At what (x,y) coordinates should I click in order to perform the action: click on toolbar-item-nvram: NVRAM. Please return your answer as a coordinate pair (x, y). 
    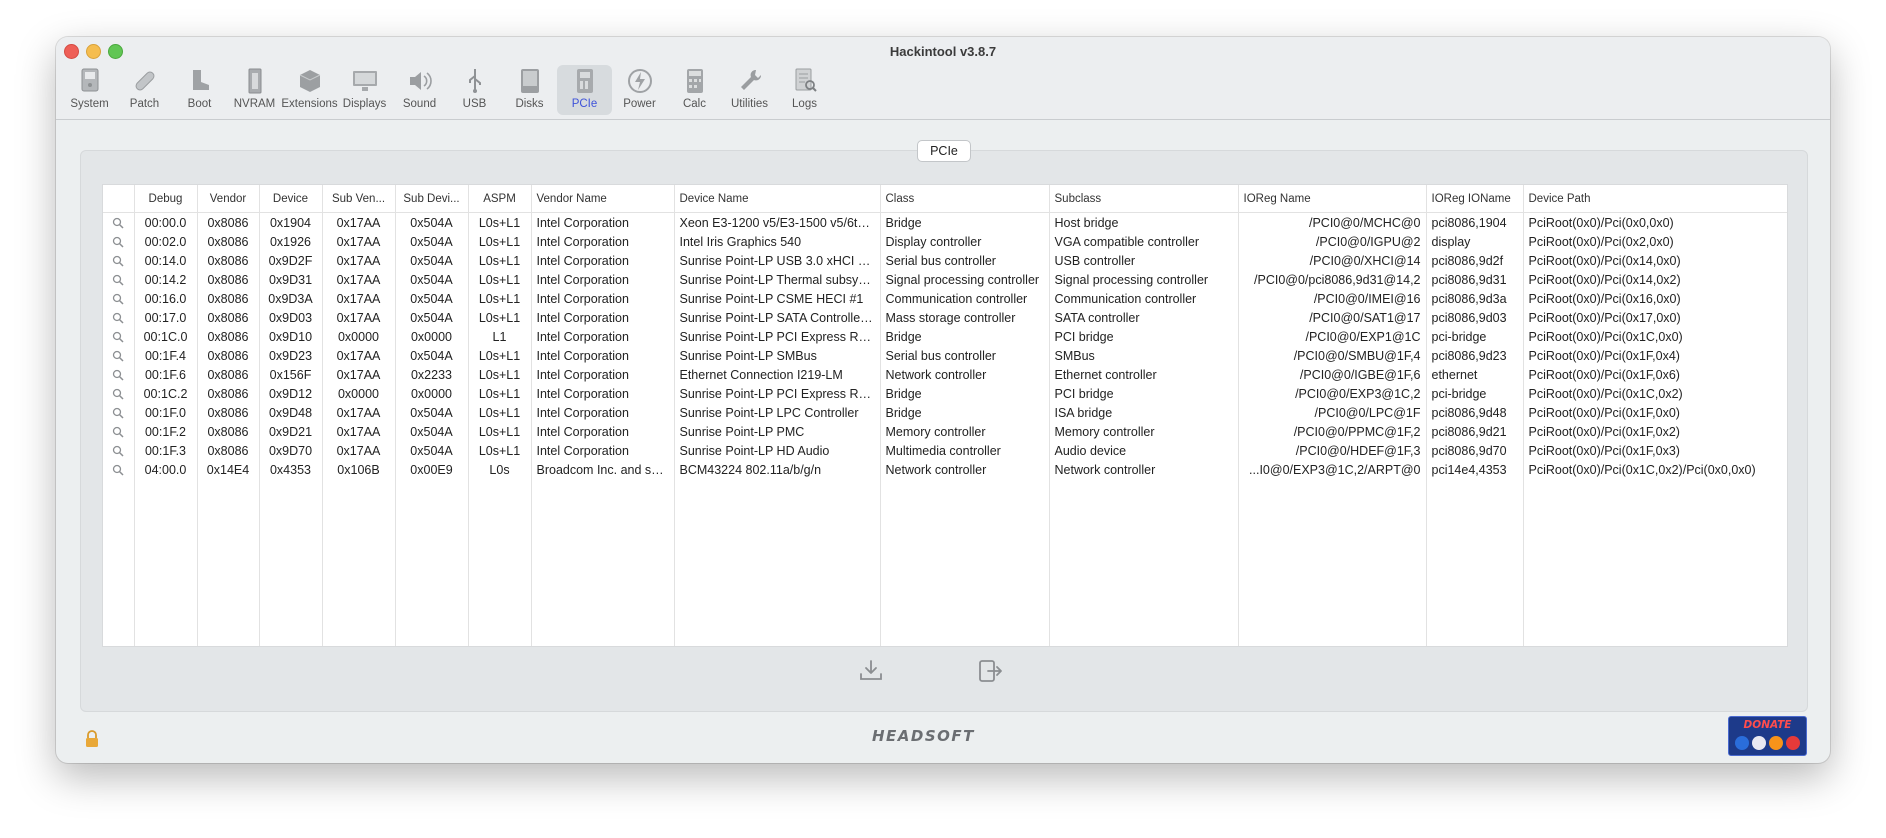
    Looking at the image, I should click on (254, 90).